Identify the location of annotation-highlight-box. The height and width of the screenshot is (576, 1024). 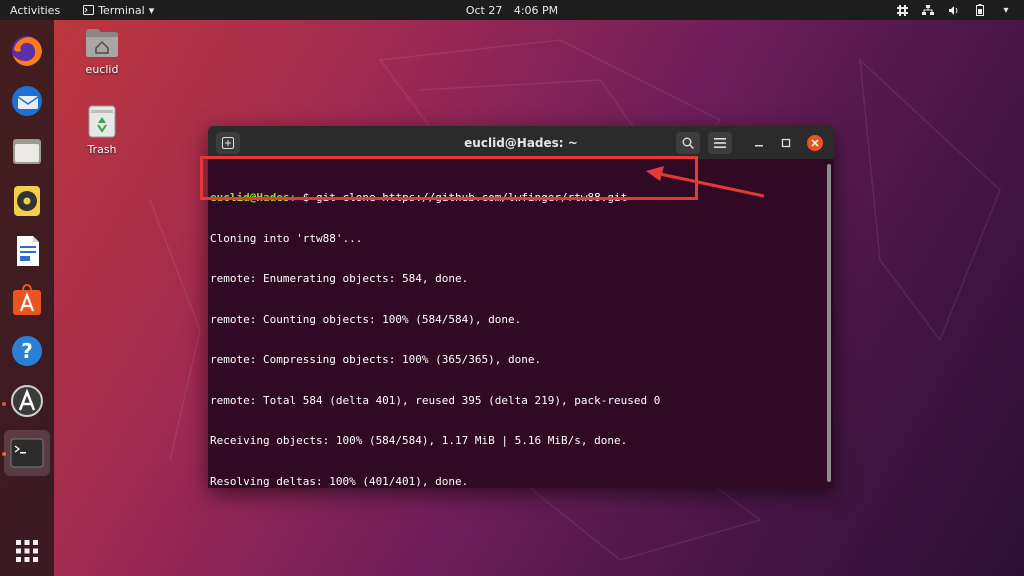
(449, 178).